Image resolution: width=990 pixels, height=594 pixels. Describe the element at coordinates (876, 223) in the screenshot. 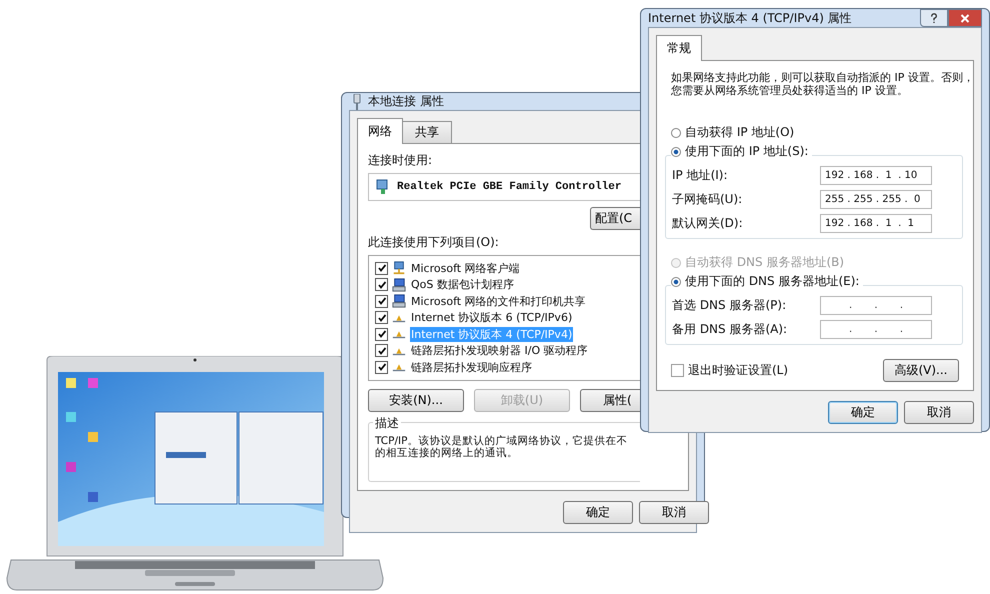

I see `ip-address-field: 192 . 168 . 1 . 1` at that location.